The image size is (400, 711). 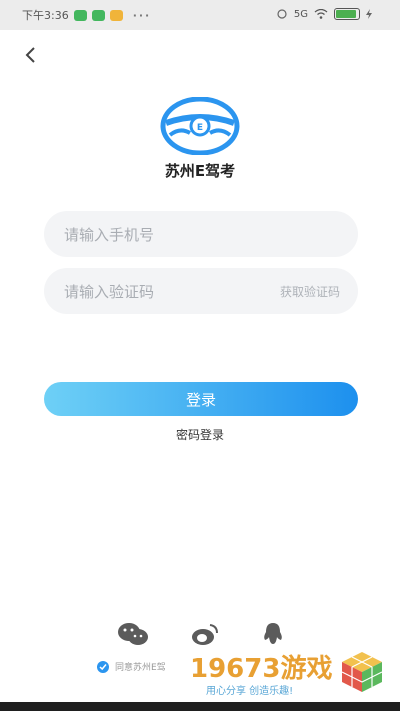 What do you see at coordinates (200, 171) in the screenshot?
I see `app-name: 苏州E驾考` at bounding box center [200, 171].